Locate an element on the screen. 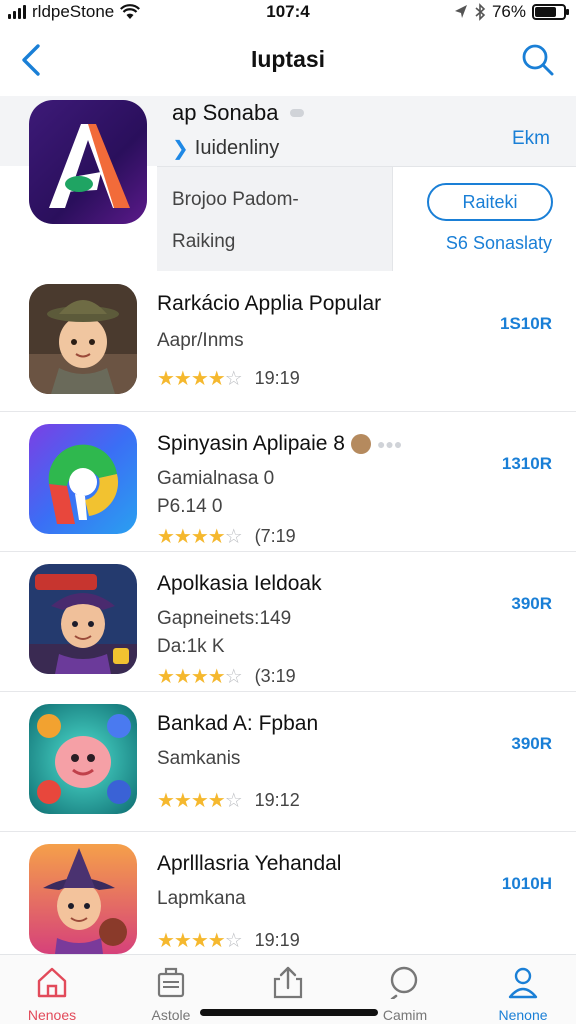 Image resolution: width=576 pixels, height=1024 pixels. share-icon is located at coordinates (288, 982).